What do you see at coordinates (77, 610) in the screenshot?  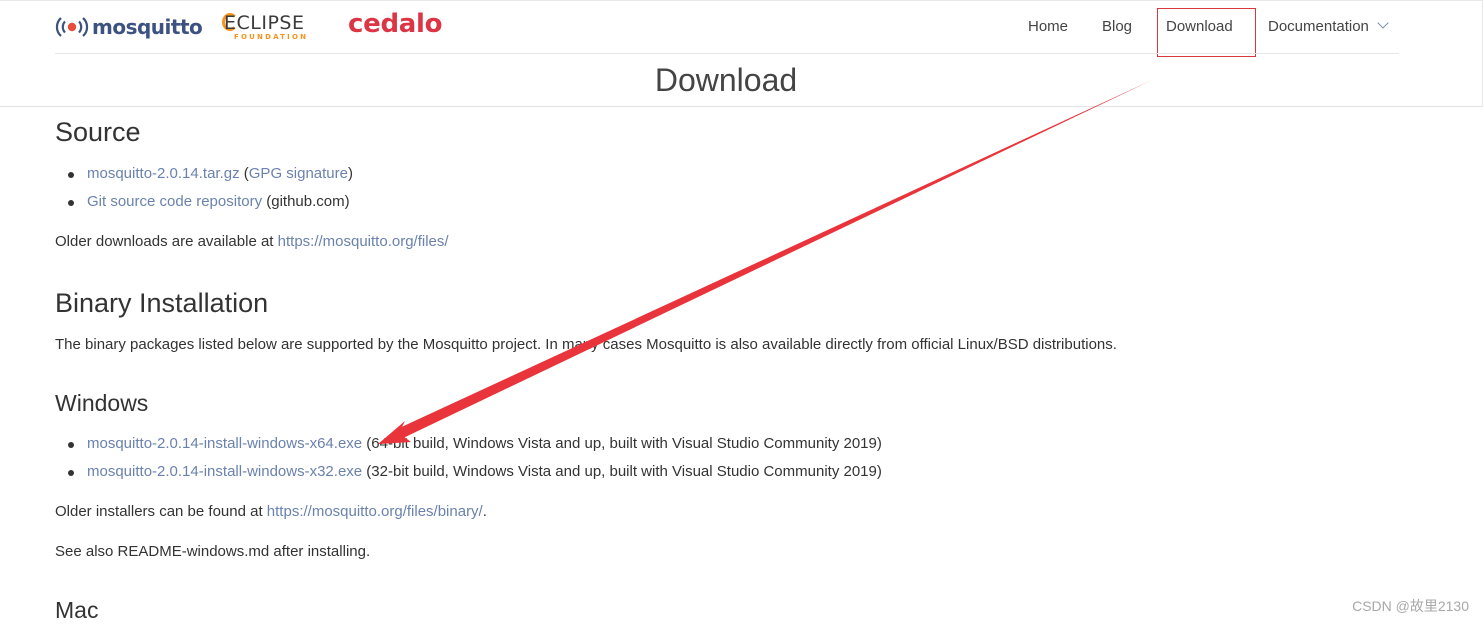 I see `mac-heading: Mac` at bounding box center [77, 610].